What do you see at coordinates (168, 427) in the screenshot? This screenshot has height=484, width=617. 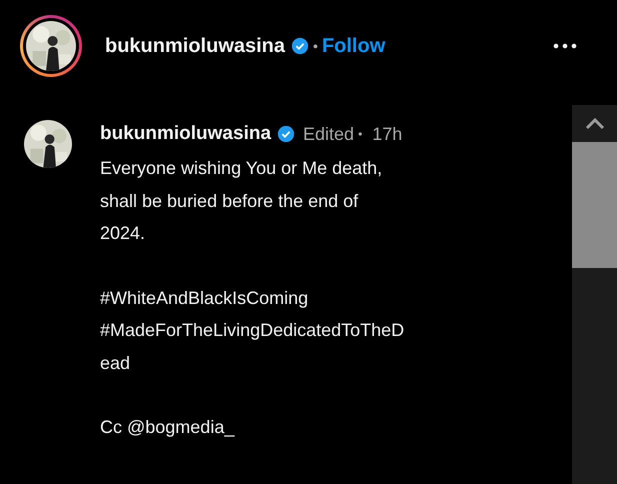 I see `caption-paragraph: Cc @bogmedia_` at bounding box center [168, 427].